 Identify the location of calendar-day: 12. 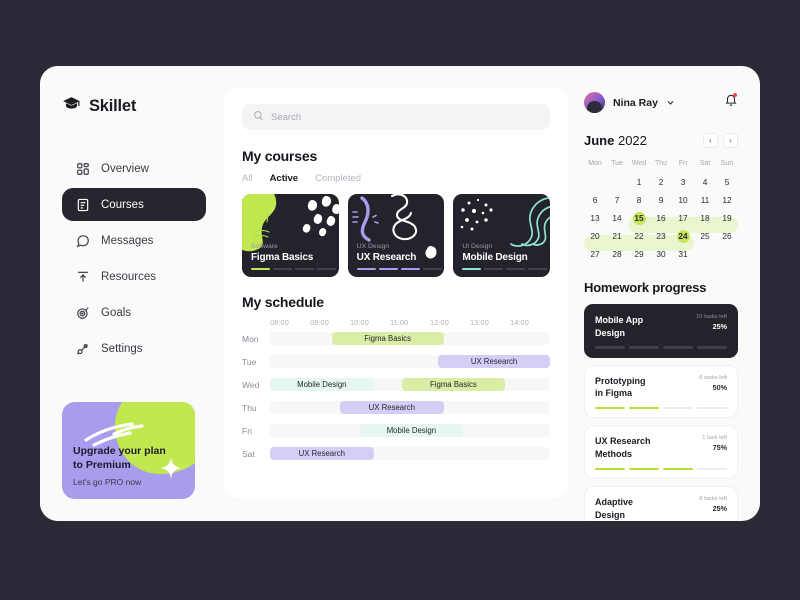
(727, 200).